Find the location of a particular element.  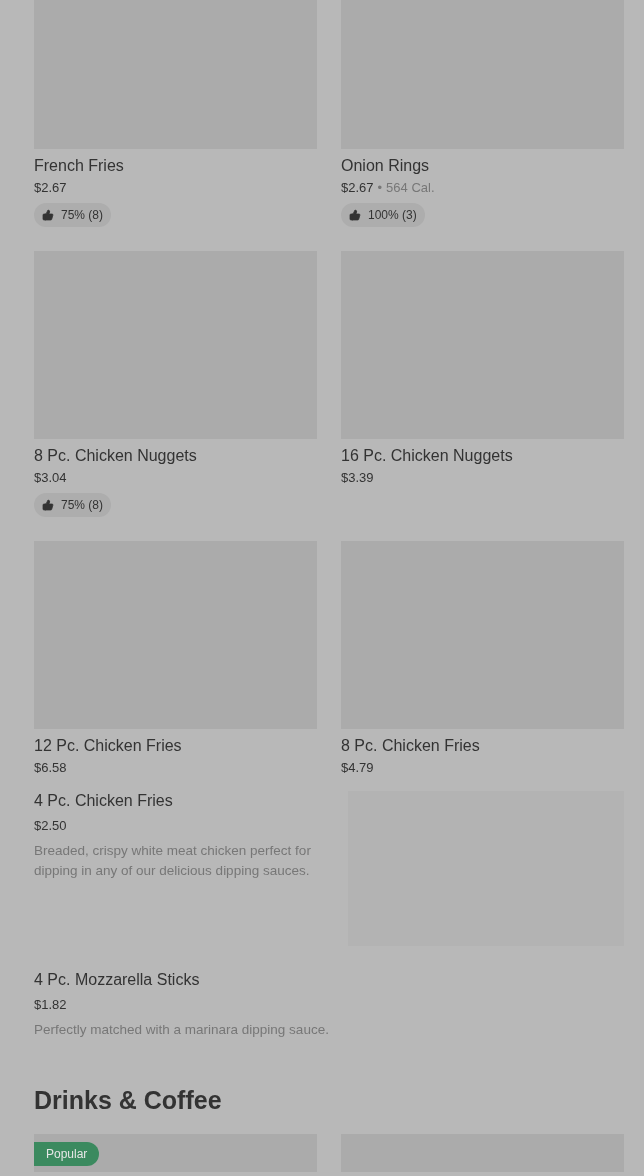

item-name: French Fries is located at coordinates (79, 166).